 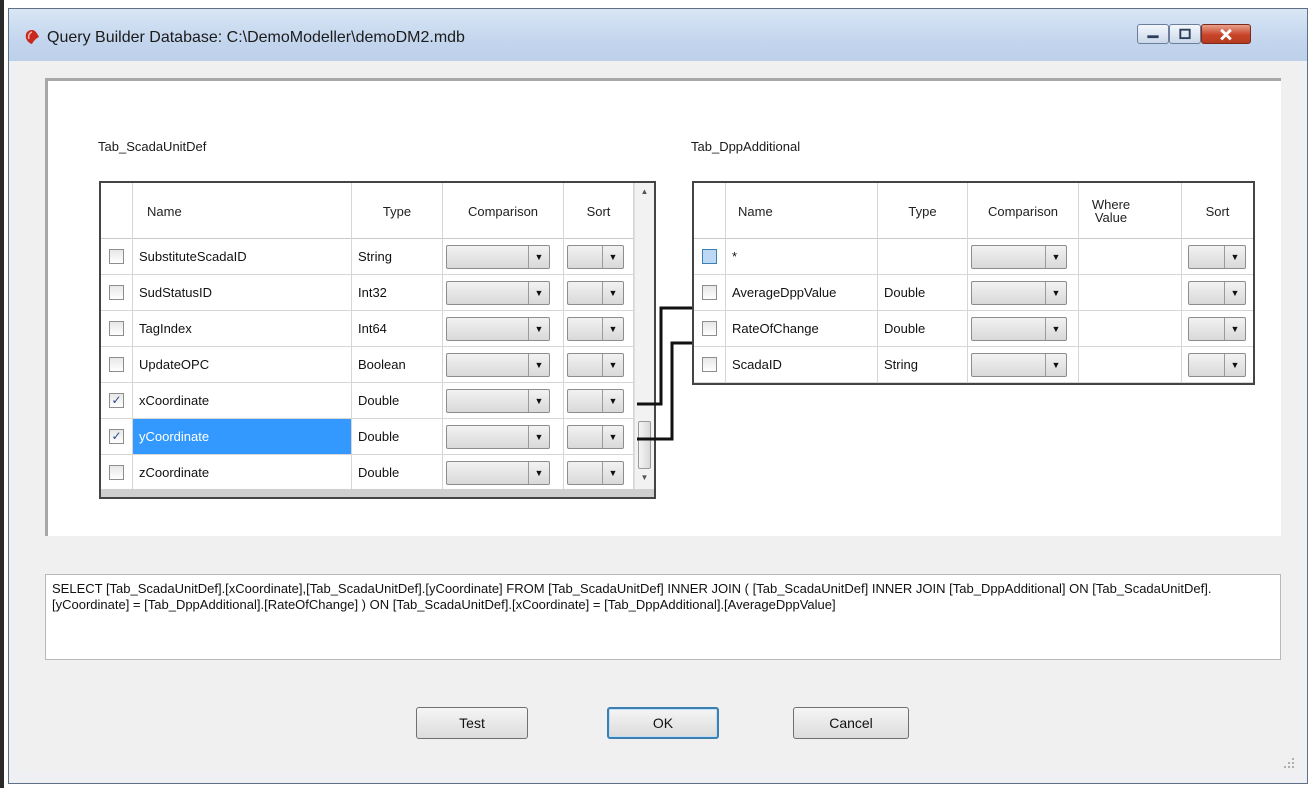 I want to click on scroll-up-icon: ▲, so click(x=644, y=192).